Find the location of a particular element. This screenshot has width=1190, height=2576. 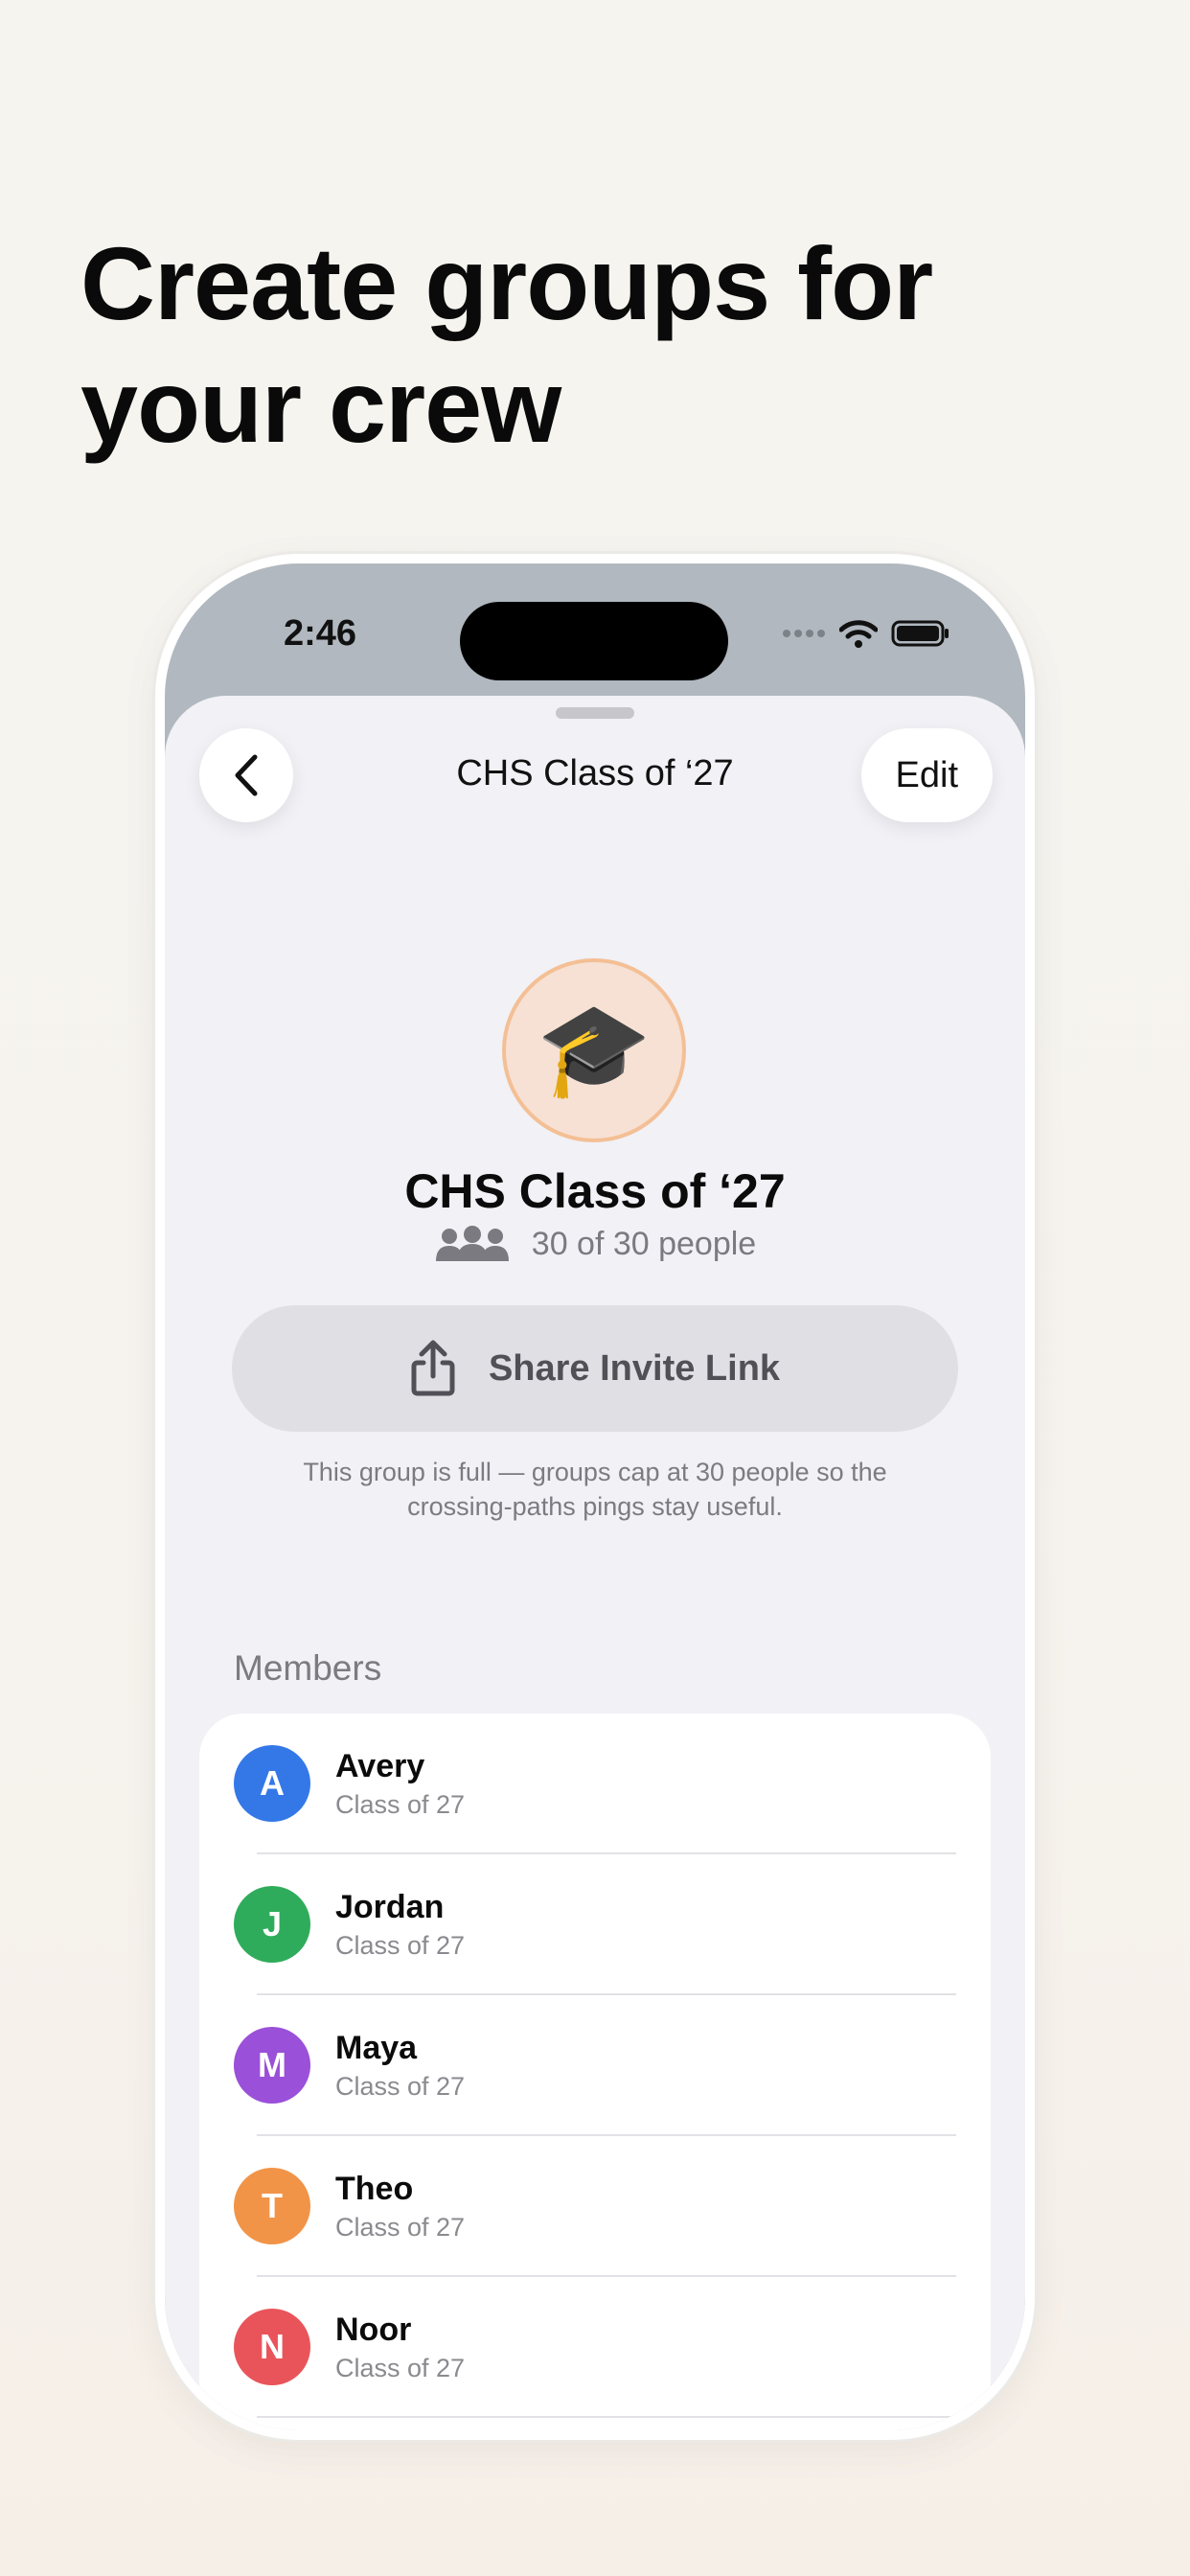

status-icons is located at coordinates (866, 633).